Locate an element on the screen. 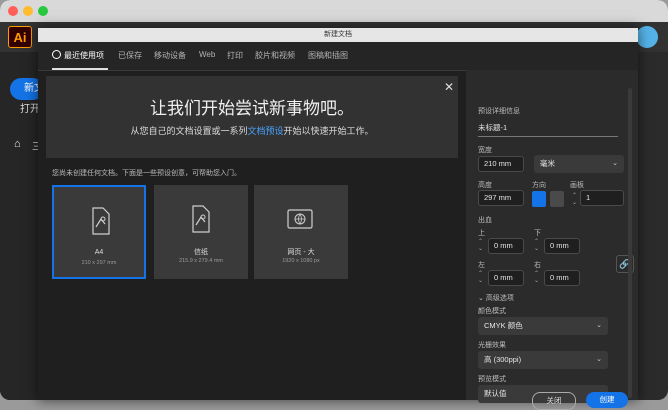 The height and width of the screenshot is (410, 668). web-preset-icon is located at coordinates (300, 219).